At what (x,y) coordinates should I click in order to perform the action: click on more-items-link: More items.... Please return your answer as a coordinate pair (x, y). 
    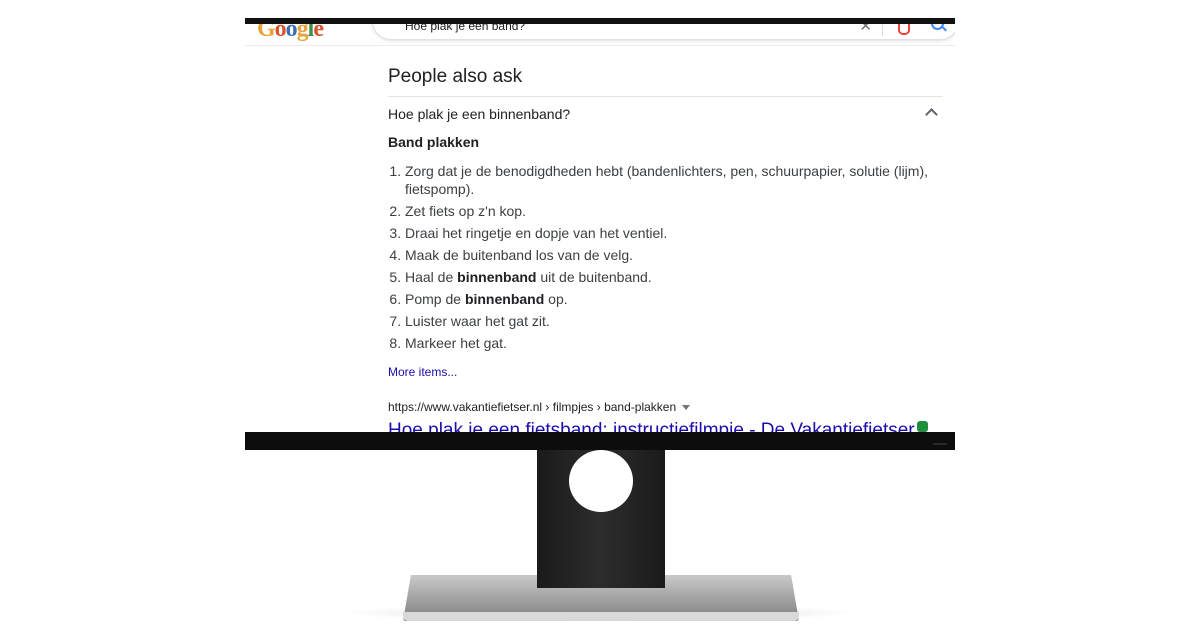
    Looking at the image, I should click on (422, 372).